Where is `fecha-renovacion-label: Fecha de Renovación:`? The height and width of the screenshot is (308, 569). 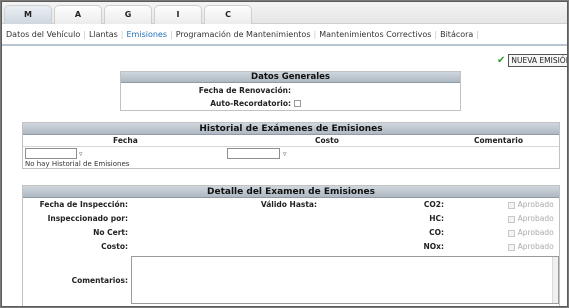 fecha-renovacion-label: Fecha de Renovación: is located at coordinates (244, 90).